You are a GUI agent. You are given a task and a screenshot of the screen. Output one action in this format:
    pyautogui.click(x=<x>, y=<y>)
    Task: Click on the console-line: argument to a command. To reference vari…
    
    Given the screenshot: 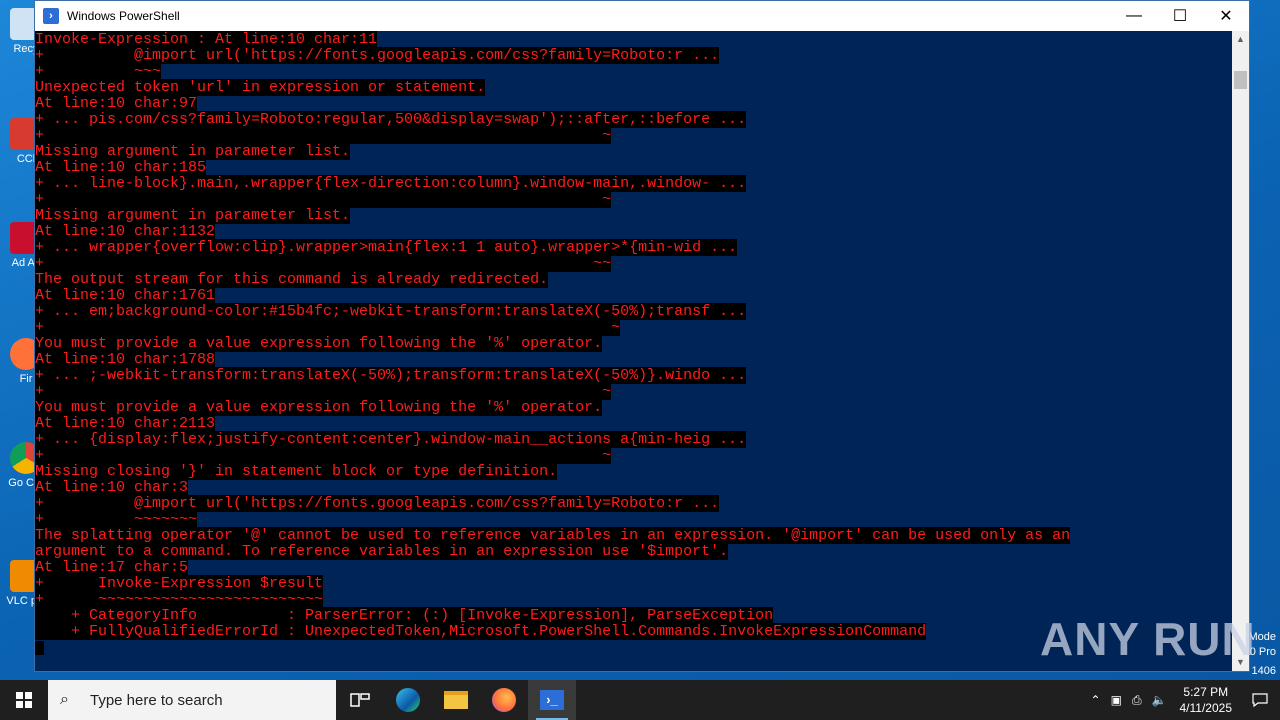 What is the action you would take?
    pyautogui.click(x=382, y=551)
    